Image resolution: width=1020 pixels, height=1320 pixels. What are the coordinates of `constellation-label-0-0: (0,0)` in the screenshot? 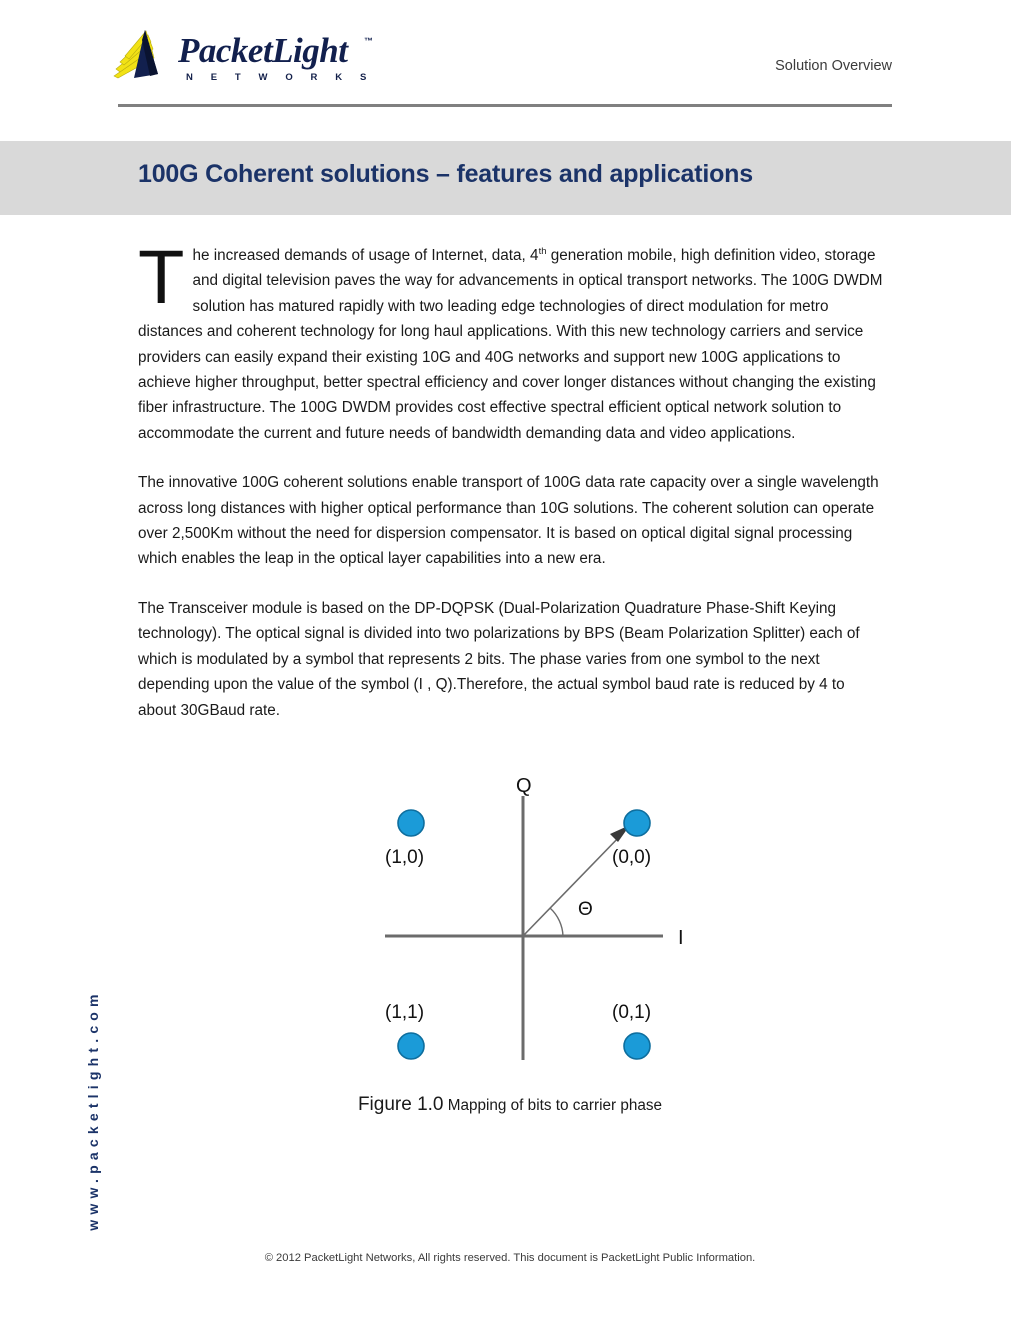 It's located at (631, 857).